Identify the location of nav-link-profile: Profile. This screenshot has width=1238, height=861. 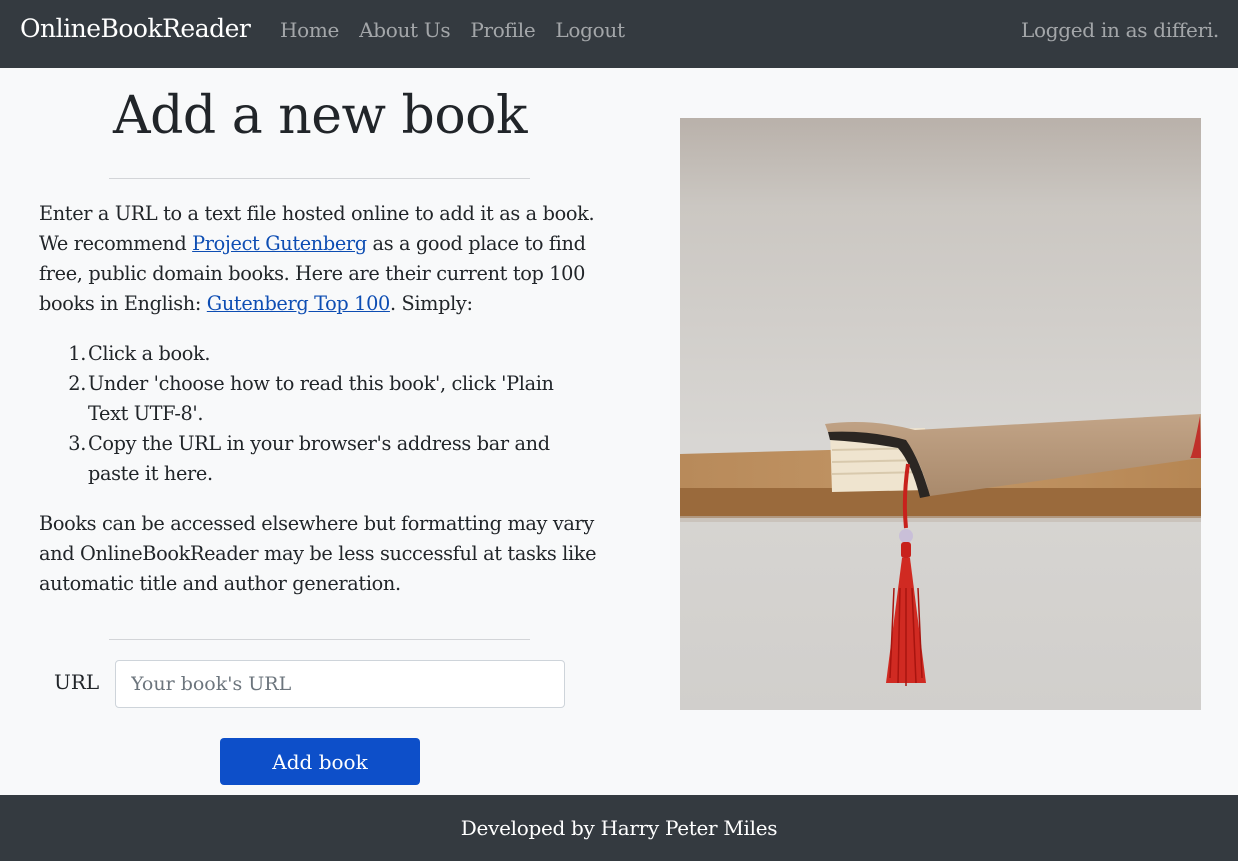
(502, 30).